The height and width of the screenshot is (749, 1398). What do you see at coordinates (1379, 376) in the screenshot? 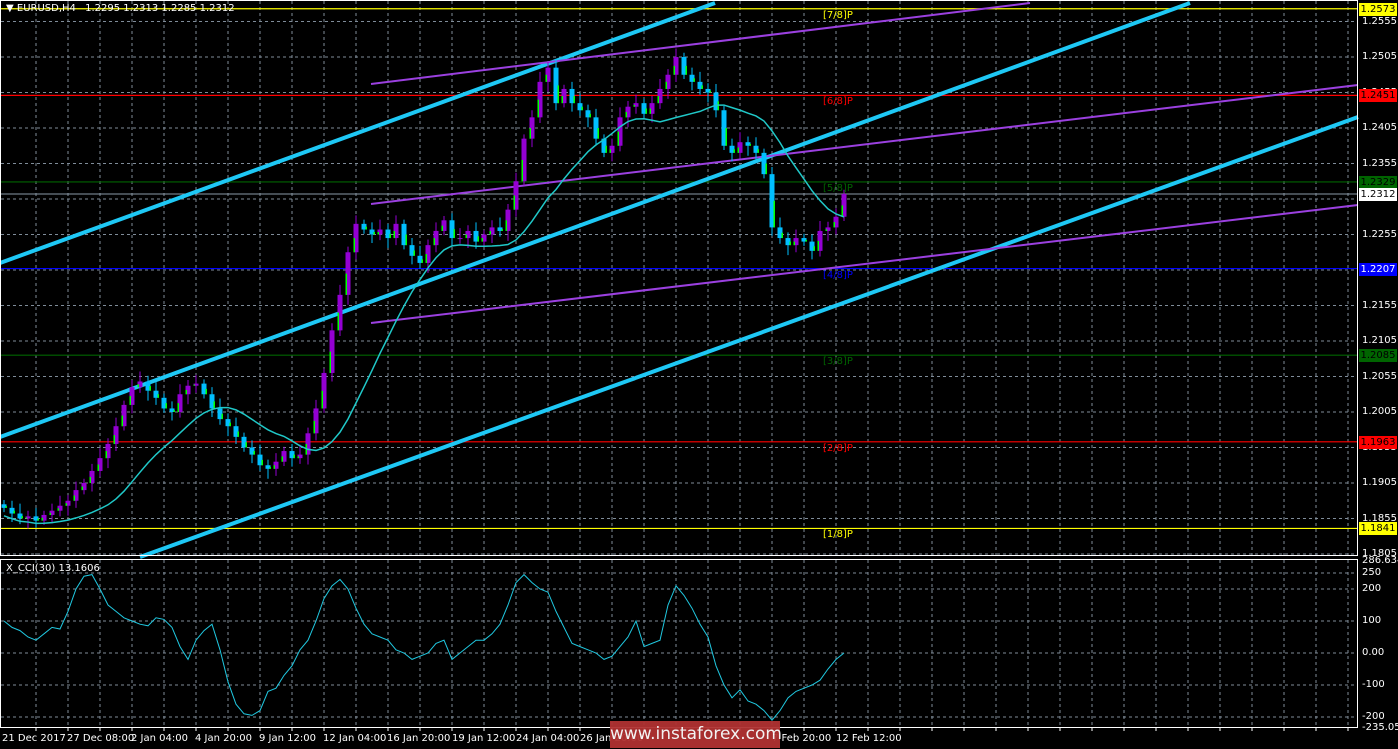
I see `price-tick-label: 1.2055` at bounding box center [1379, 376].